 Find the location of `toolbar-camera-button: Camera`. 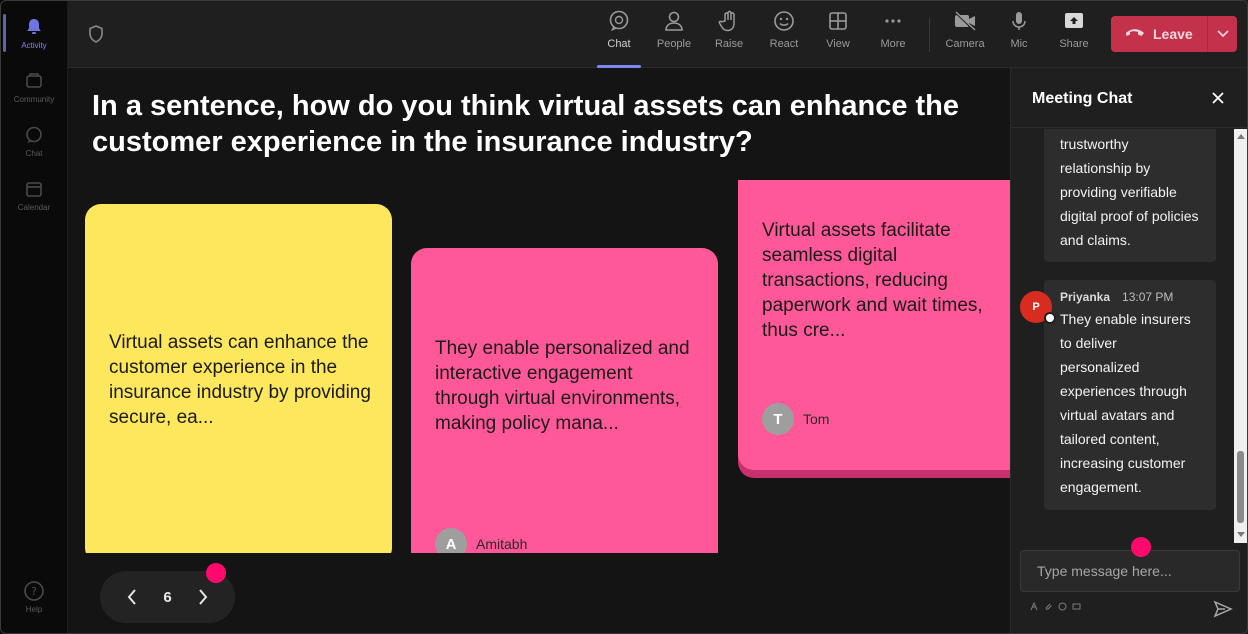

toolbar-camera-button: Camera is located at coordinates (965, 36).